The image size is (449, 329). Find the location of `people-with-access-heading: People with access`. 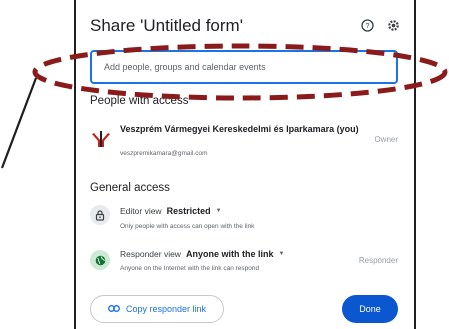

people-with-access-heading: People with access is located at coordinates (139, 101).